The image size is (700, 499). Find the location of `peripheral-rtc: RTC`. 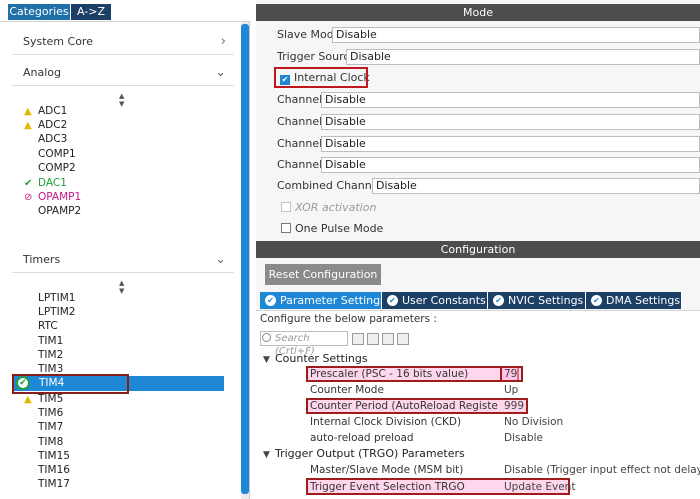

peripheral-rtc: RTC is located at coordinates (41, 326).